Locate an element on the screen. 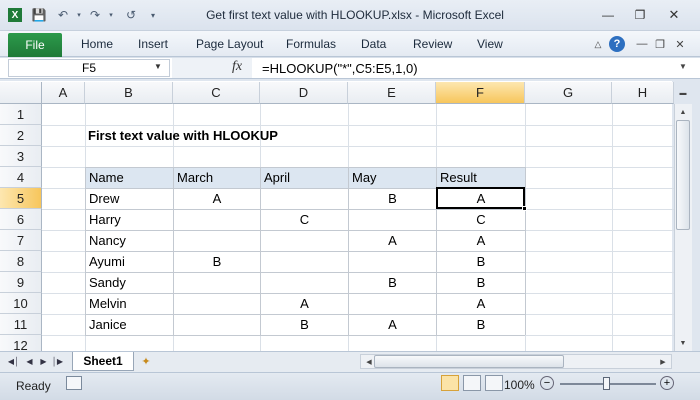 The width and height of the screenshot is (700, 400). column-header-c: C is located at coordinates (216, 93).